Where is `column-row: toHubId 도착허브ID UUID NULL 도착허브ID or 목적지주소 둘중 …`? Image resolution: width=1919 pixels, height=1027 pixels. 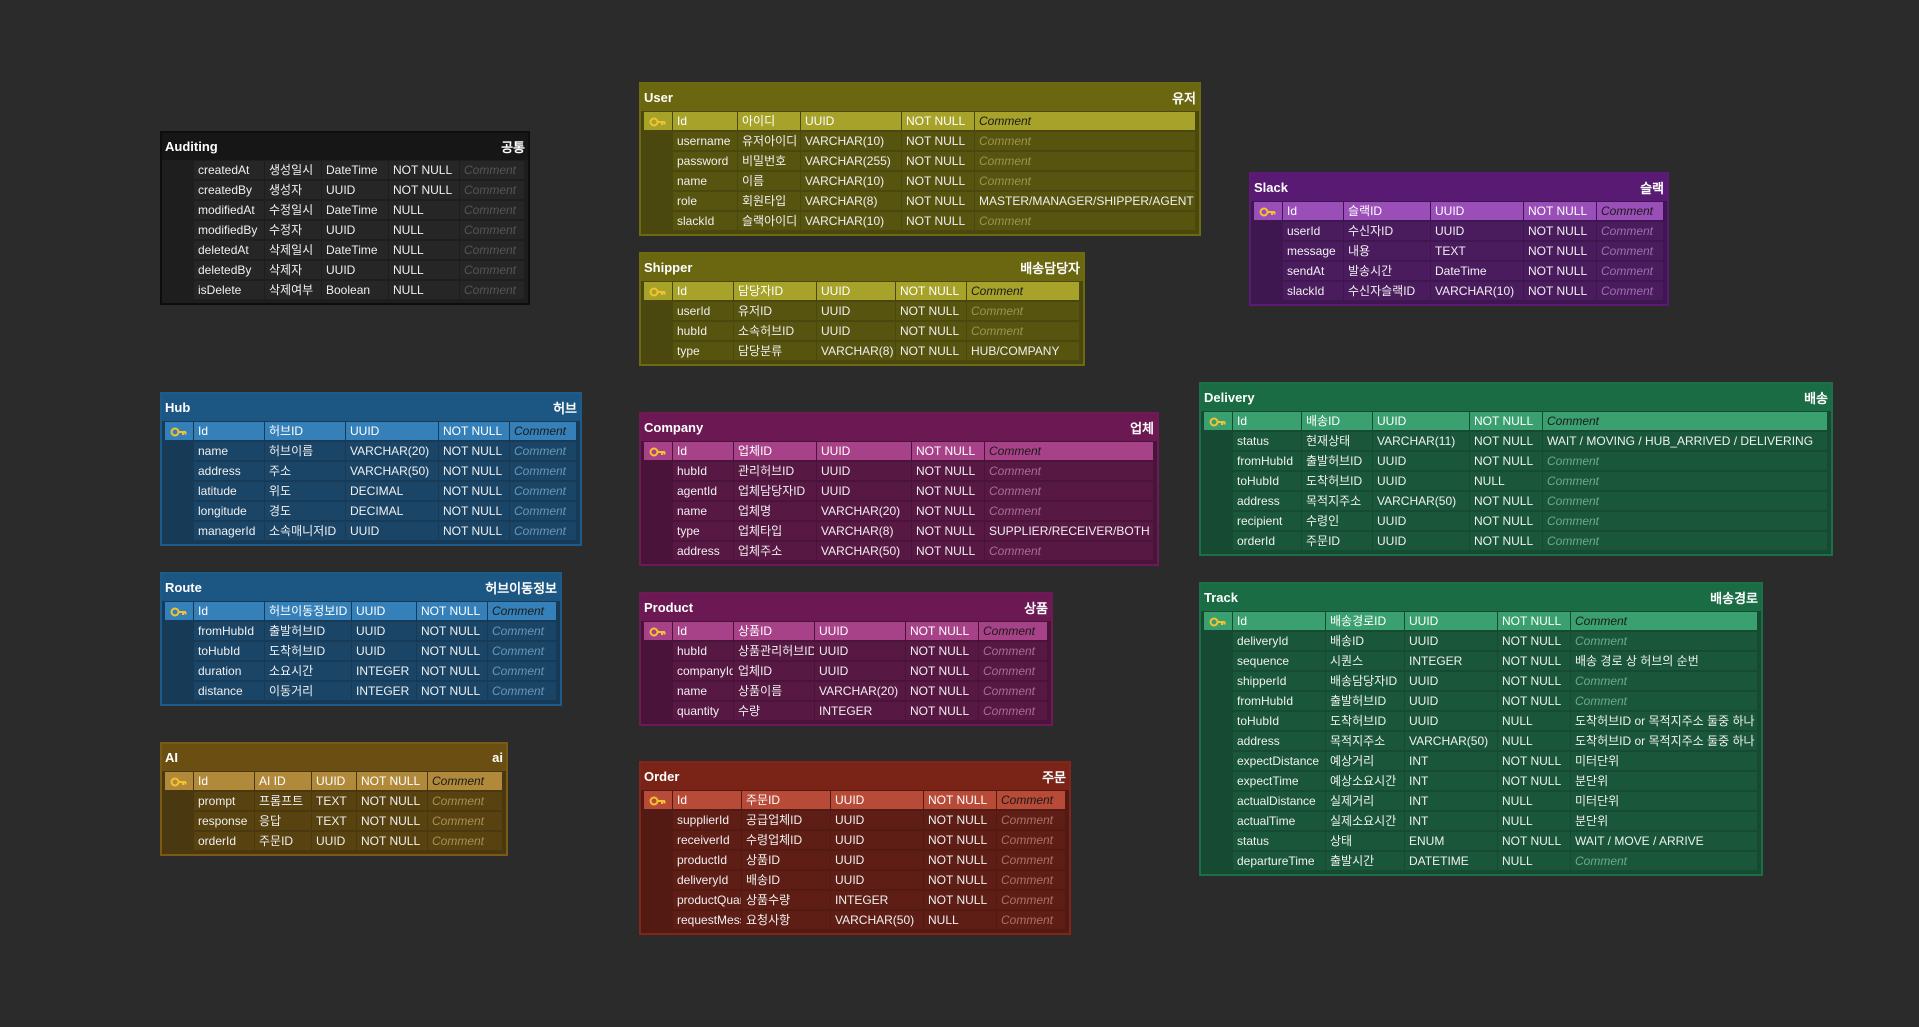
column-row: toHubId 도착허브ID UUID NULL 도착허브ID or 목적지주소 둘중 … is located at coordinates (1481, 721).